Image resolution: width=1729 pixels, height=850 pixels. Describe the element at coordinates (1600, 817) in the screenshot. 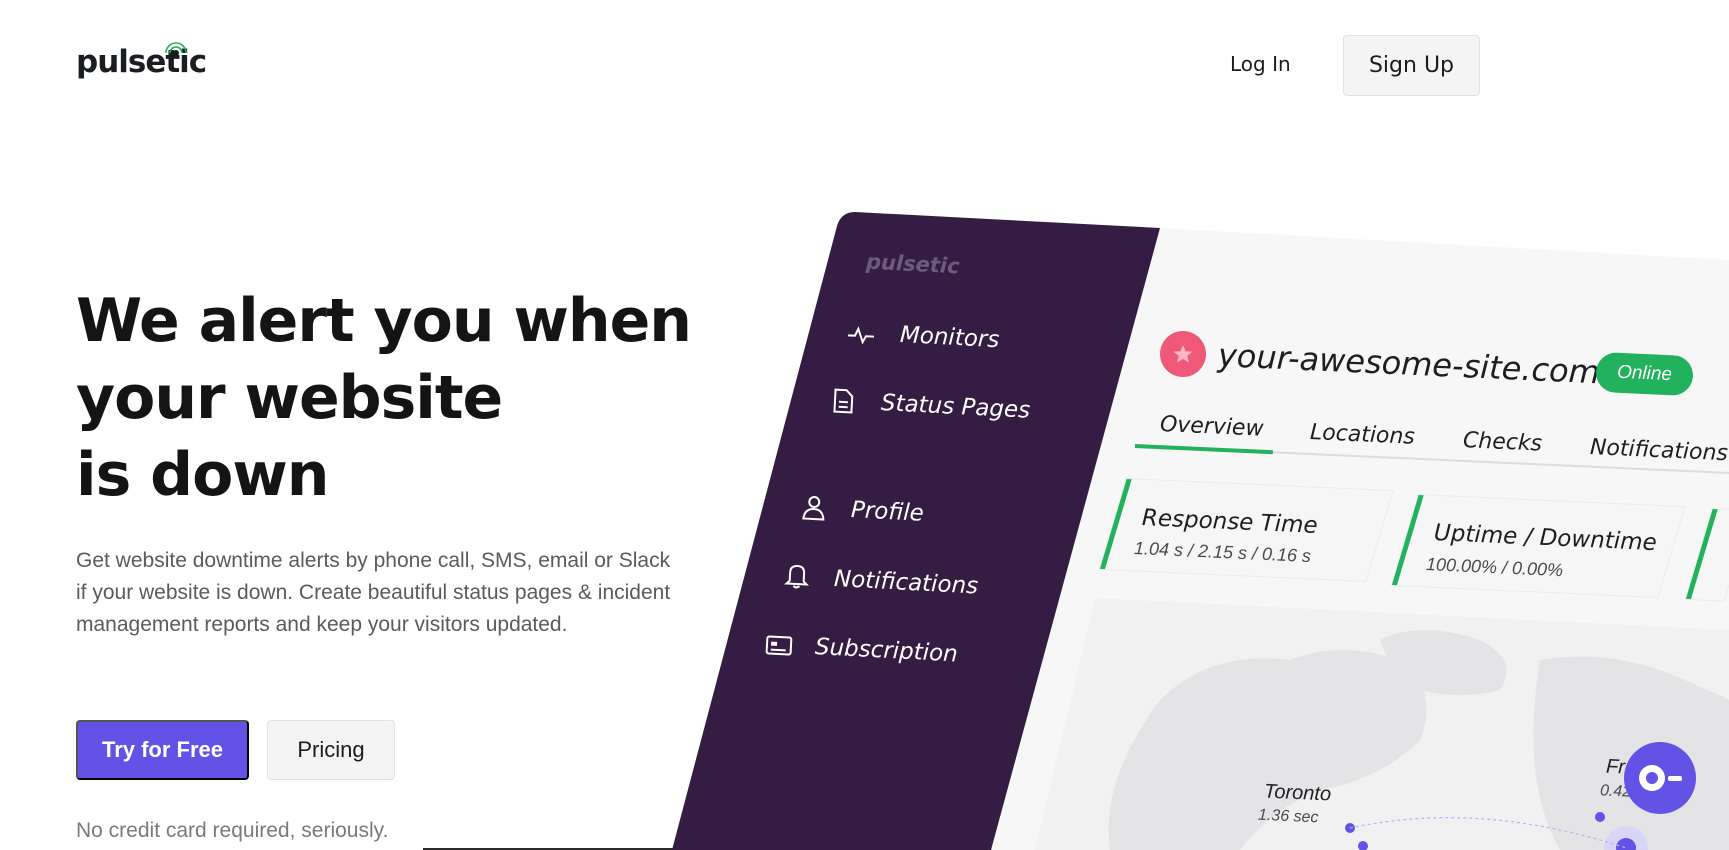

I see `map-dot` at that location.